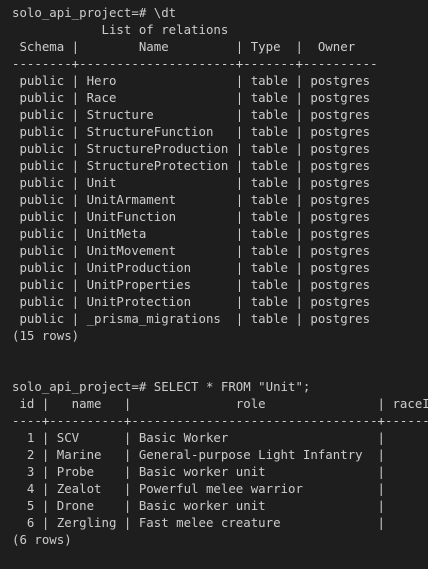 Image resolution: width=428 pixels, height=569 pixels. Describe the element at coordinates (120, 29) in the screenshot. I see `relations-title: List of relations` at that location.